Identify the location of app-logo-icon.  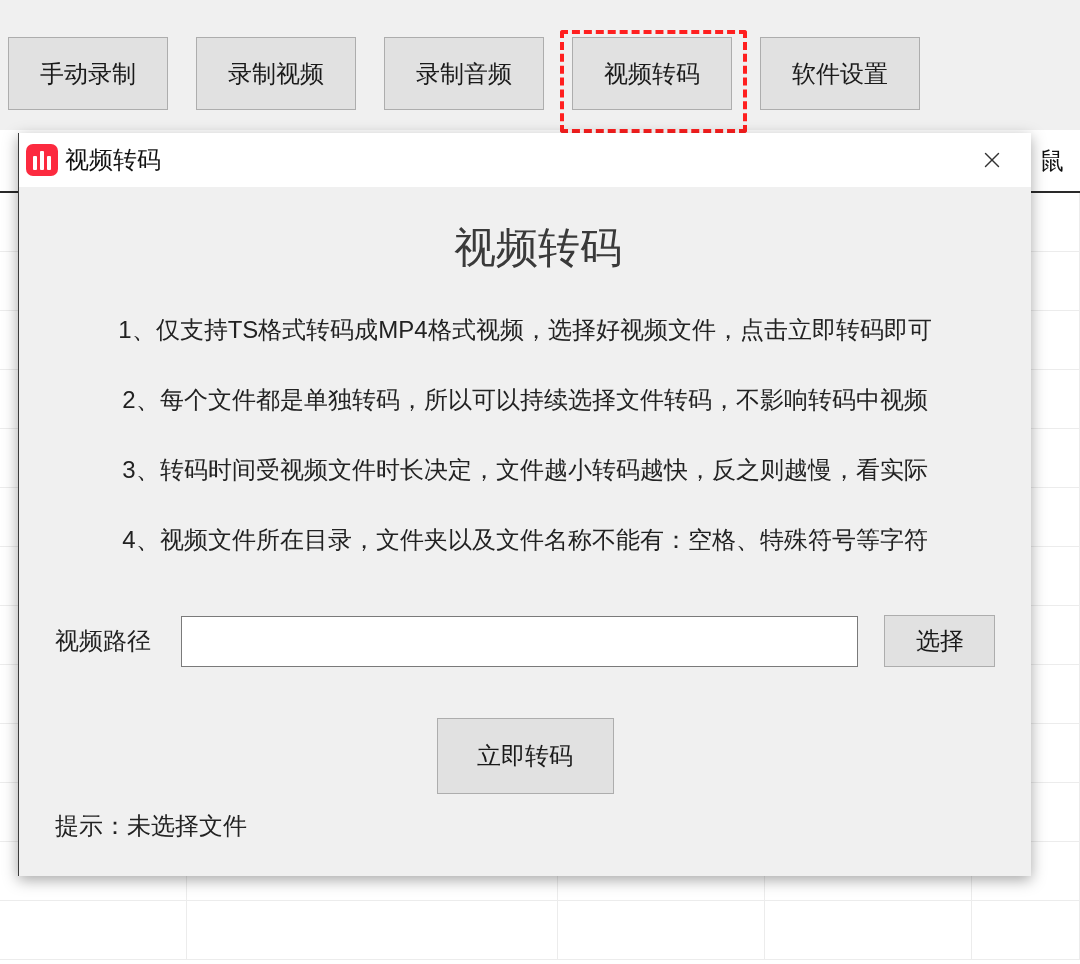
(42, 160).